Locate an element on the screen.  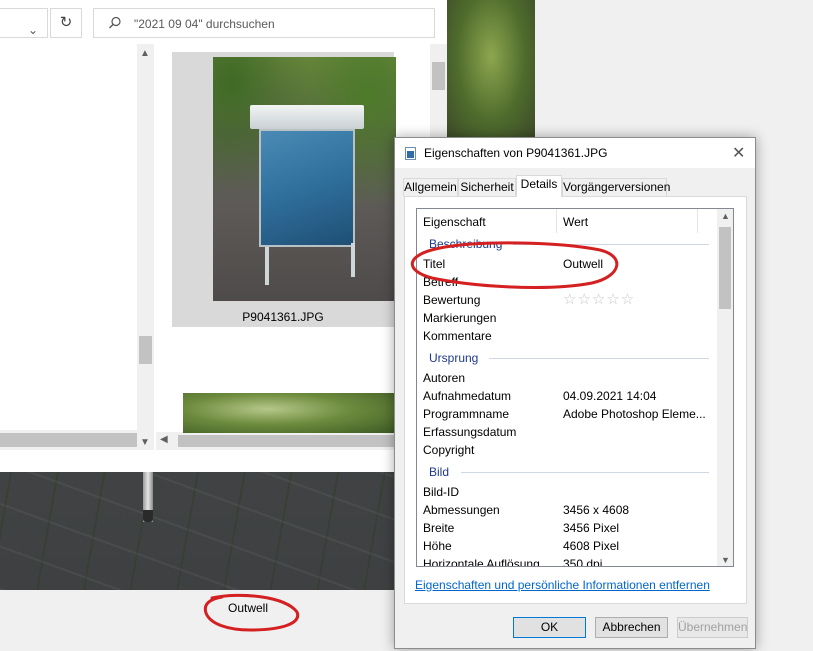
file-icon is located at coordinates (410, 153).